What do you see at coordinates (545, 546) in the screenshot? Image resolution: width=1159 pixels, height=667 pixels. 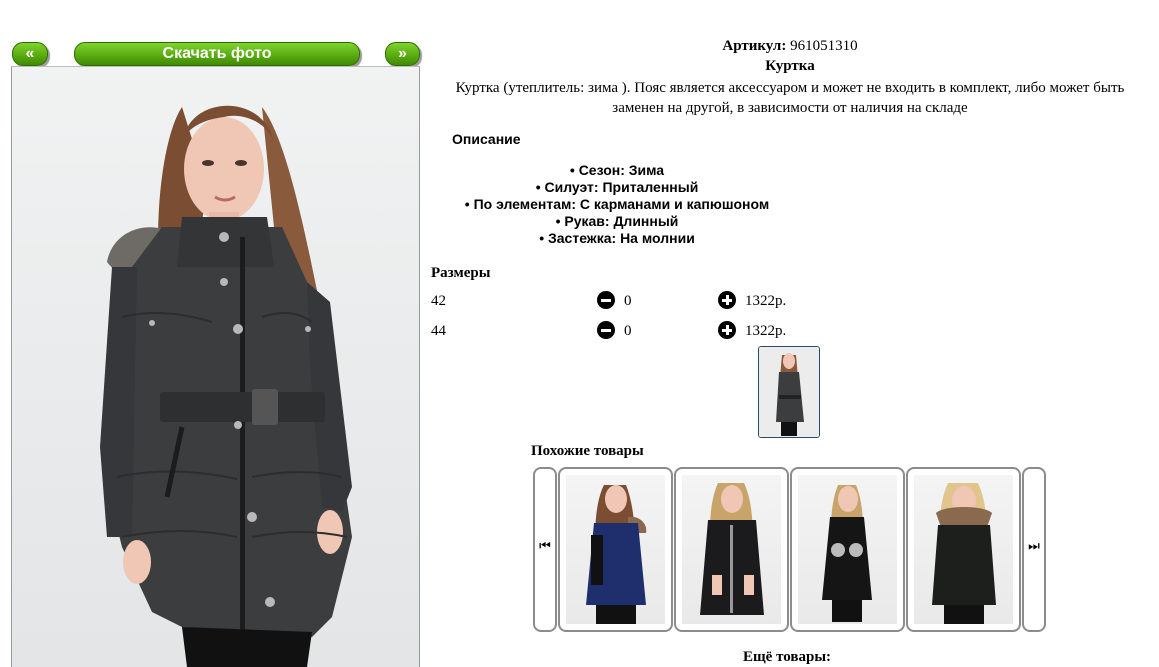 I see `first-page-icon: ⏮` at bounding box center [545, 546].